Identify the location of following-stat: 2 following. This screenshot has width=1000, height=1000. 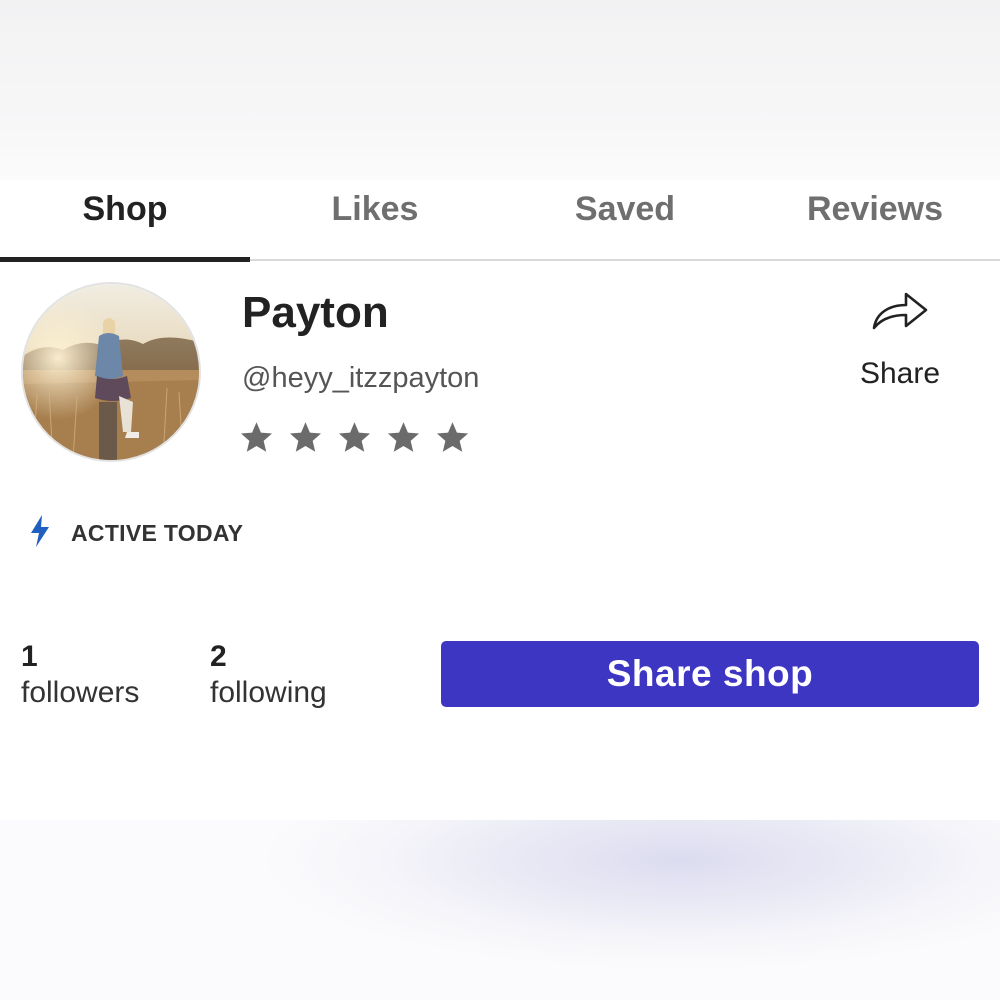
(268, 675).